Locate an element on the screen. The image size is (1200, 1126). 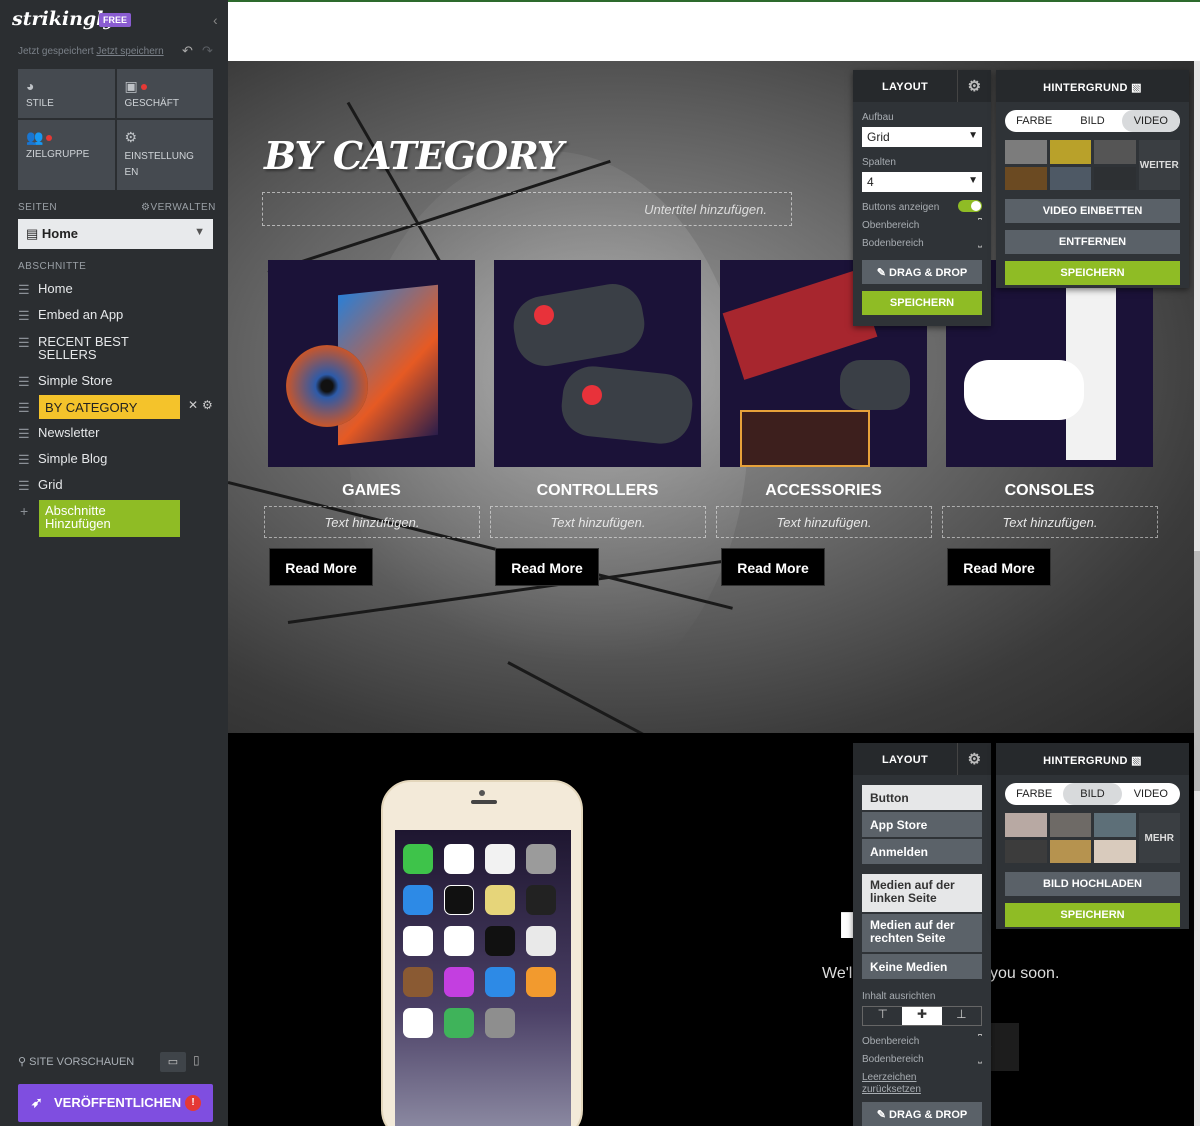
align-bottom-icon: ⊥ is located at coordinates (961, 1016).